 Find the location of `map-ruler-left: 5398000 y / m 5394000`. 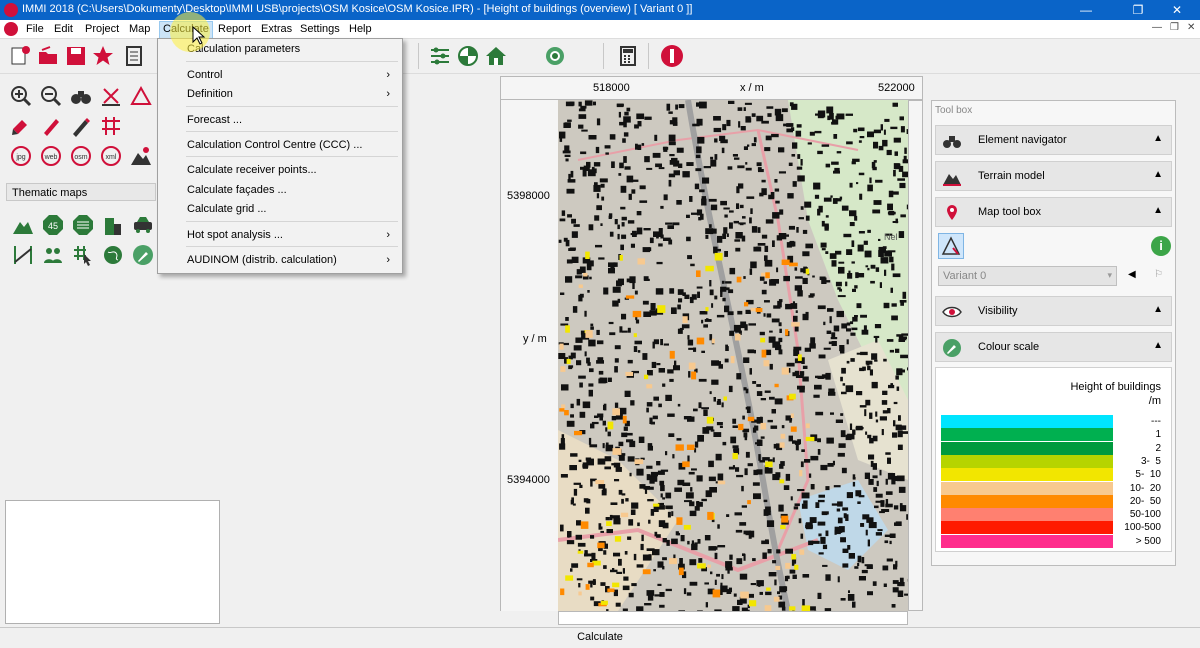

map-ruler-left: 5398000 y / m 5394000 is located at coordinates (529, 355).